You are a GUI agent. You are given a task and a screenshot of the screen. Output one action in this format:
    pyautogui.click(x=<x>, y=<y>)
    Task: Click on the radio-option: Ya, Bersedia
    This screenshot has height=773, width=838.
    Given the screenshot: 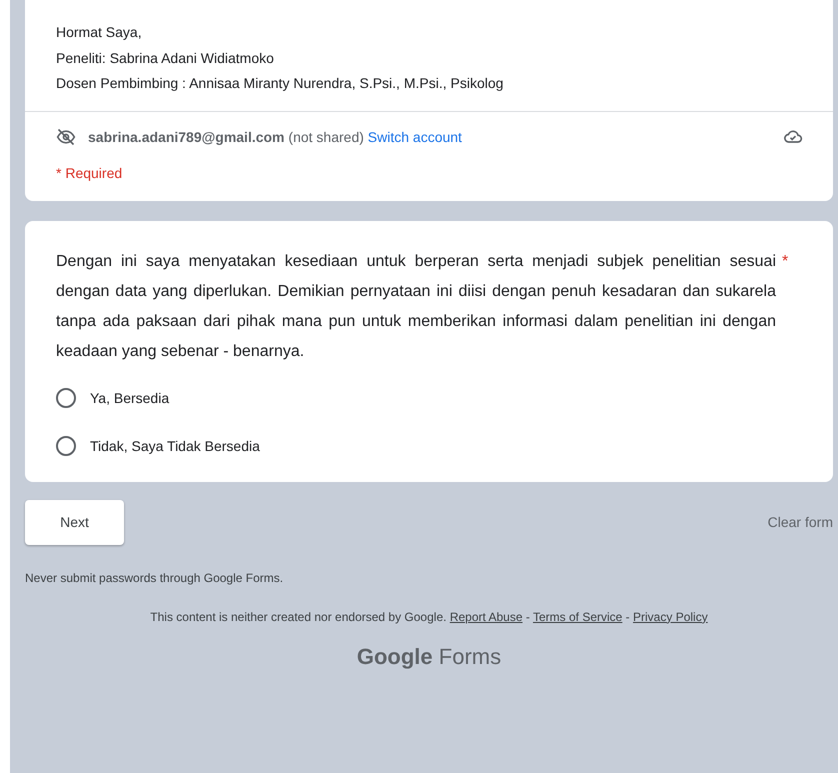 What is the action you would take?
    pyautogui.click(x=429, y=398)
    